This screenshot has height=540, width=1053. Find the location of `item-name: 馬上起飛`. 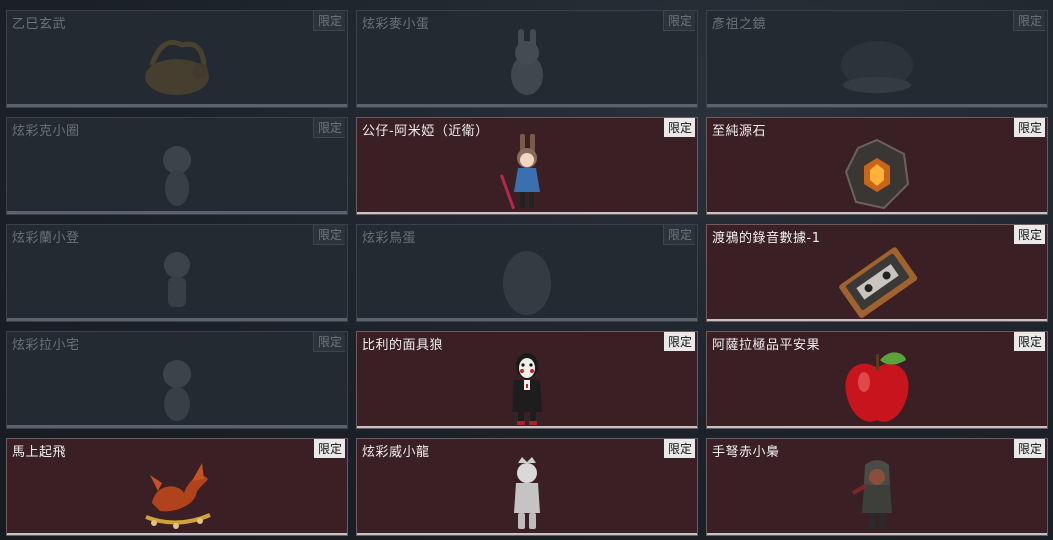

item-name: 馬上起飛 is located at coordinates (39, 452).